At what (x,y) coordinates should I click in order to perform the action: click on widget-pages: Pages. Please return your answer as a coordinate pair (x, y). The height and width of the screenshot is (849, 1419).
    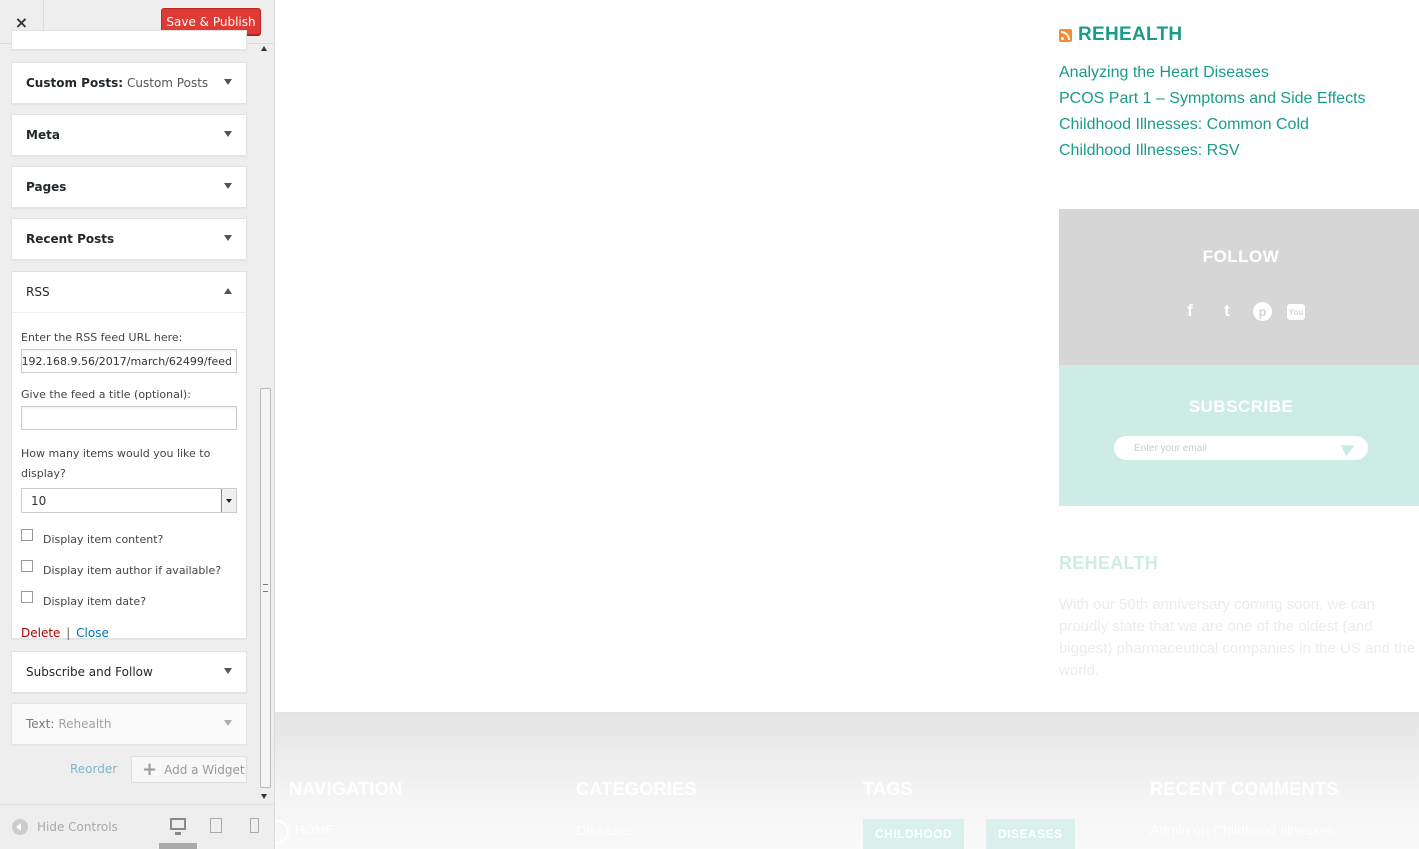
    Looking at the image, I should click on (129, 187).